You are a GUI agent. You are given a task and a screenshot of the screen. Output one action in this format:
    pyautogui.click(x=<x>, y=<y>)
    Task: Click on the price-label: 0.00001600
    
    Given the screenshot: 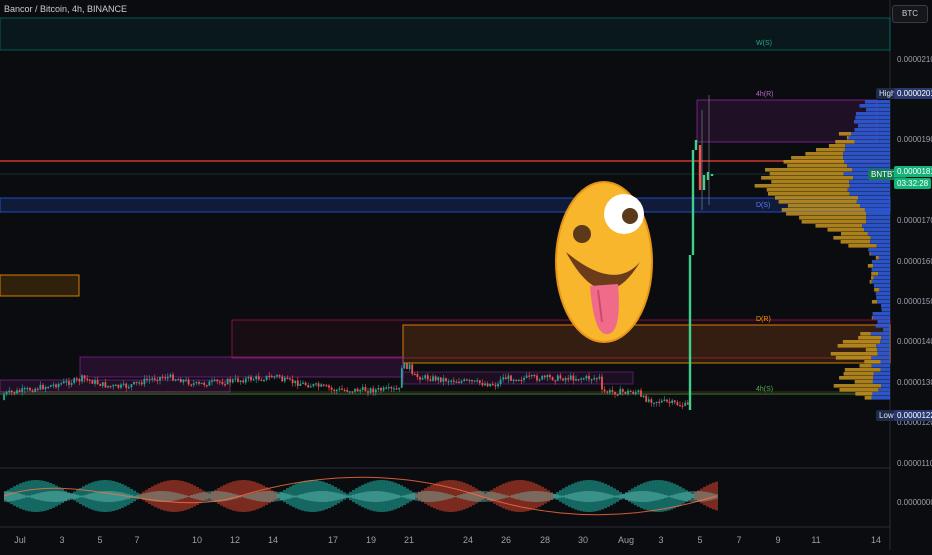 What is the action you would take?
    pyautogui.click(x=914, y=261)
    